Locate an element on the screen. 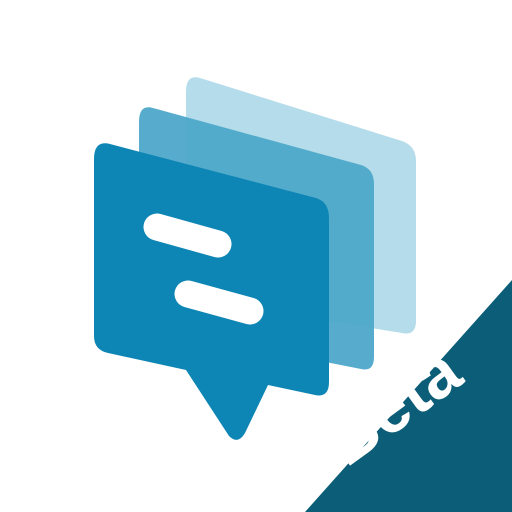 The width and height of the screenshot is (512, 512). bubble-line-top is located at coordinates (187, 235).